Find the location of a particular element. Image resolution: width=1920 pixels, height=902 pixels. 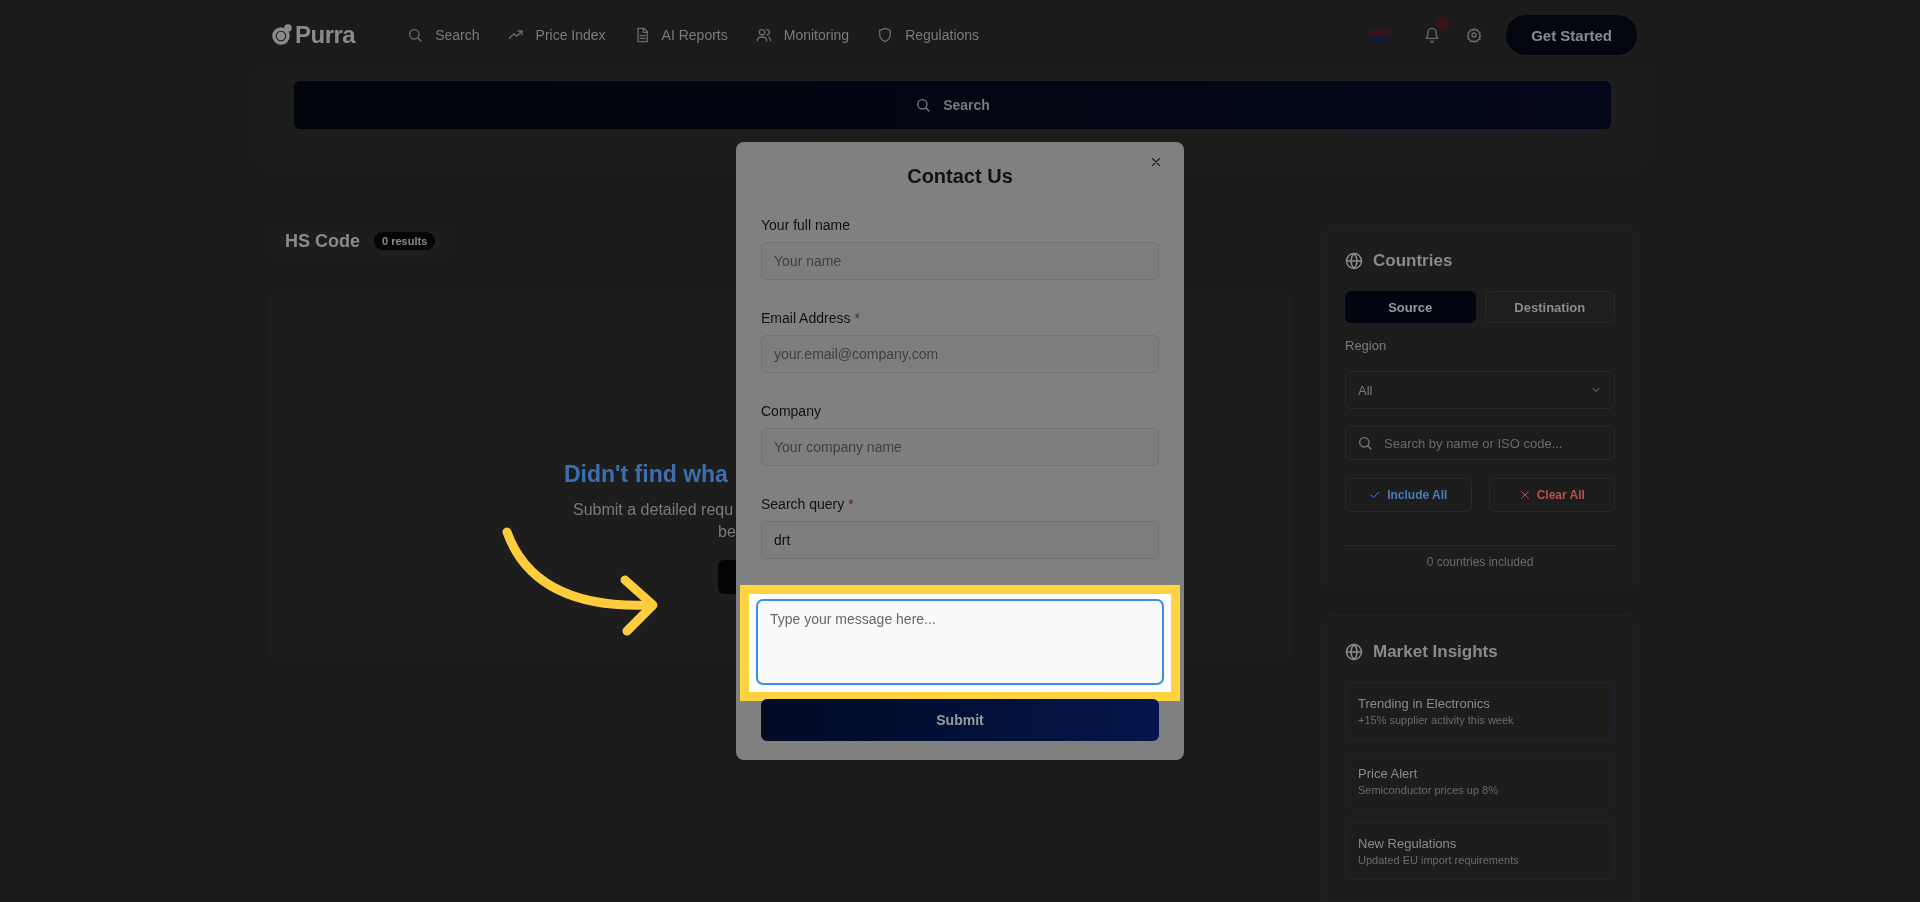

insight-title: Trending in Electronics is located at coordinates (1424, 703).